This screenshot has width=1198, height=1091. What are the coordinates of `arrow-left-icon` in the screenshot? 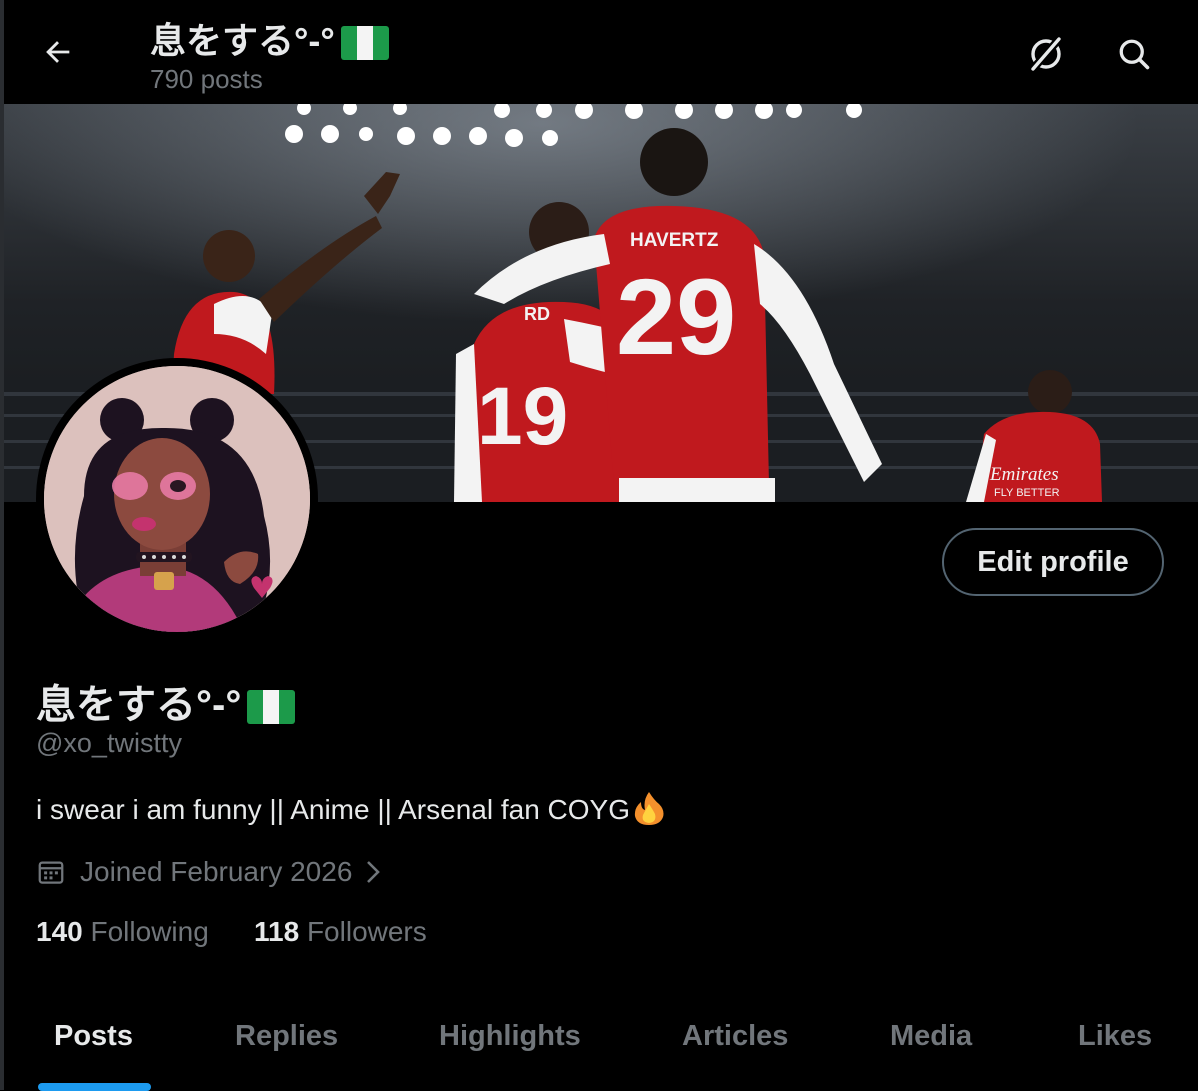 It's located at (58, 52).